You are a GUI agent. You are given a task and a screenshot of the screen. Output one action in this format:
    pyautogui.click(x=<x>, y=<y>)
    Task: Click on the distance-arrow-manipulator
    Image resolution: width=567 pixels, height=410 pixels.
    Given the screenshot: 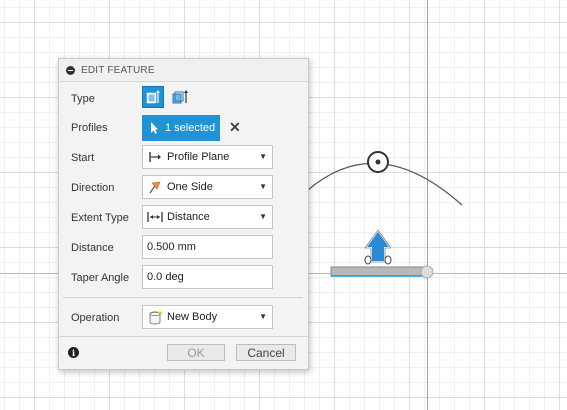 What is the action you would take?
    pyautogui.click(x=378, y=246)
    